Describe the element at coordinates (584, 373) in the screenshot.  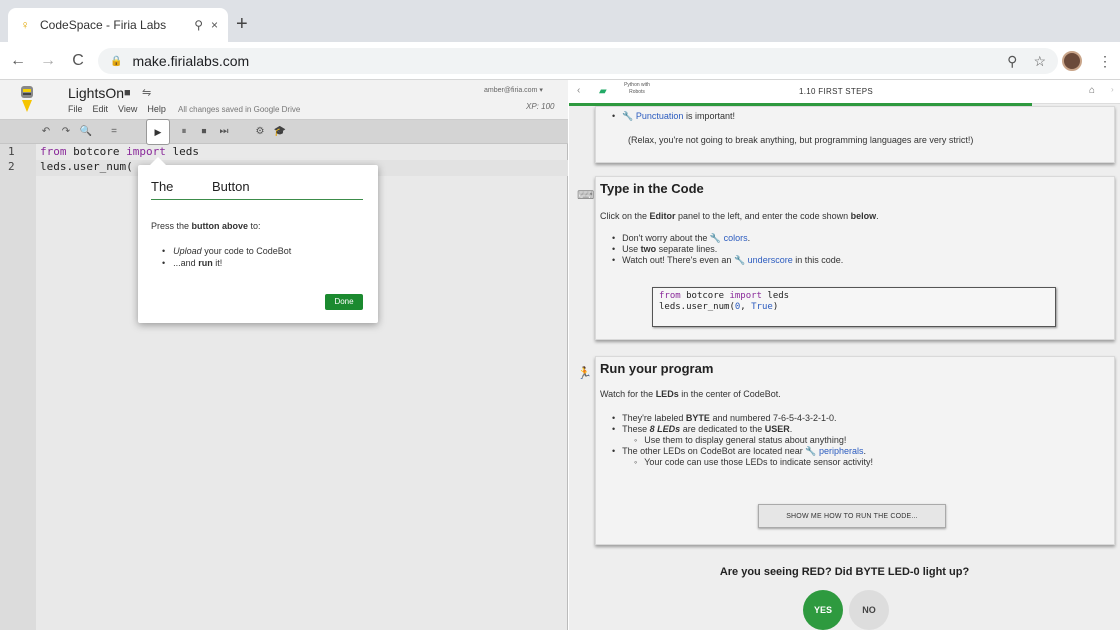
I see `running-figure-icon: 🏃` at that location.